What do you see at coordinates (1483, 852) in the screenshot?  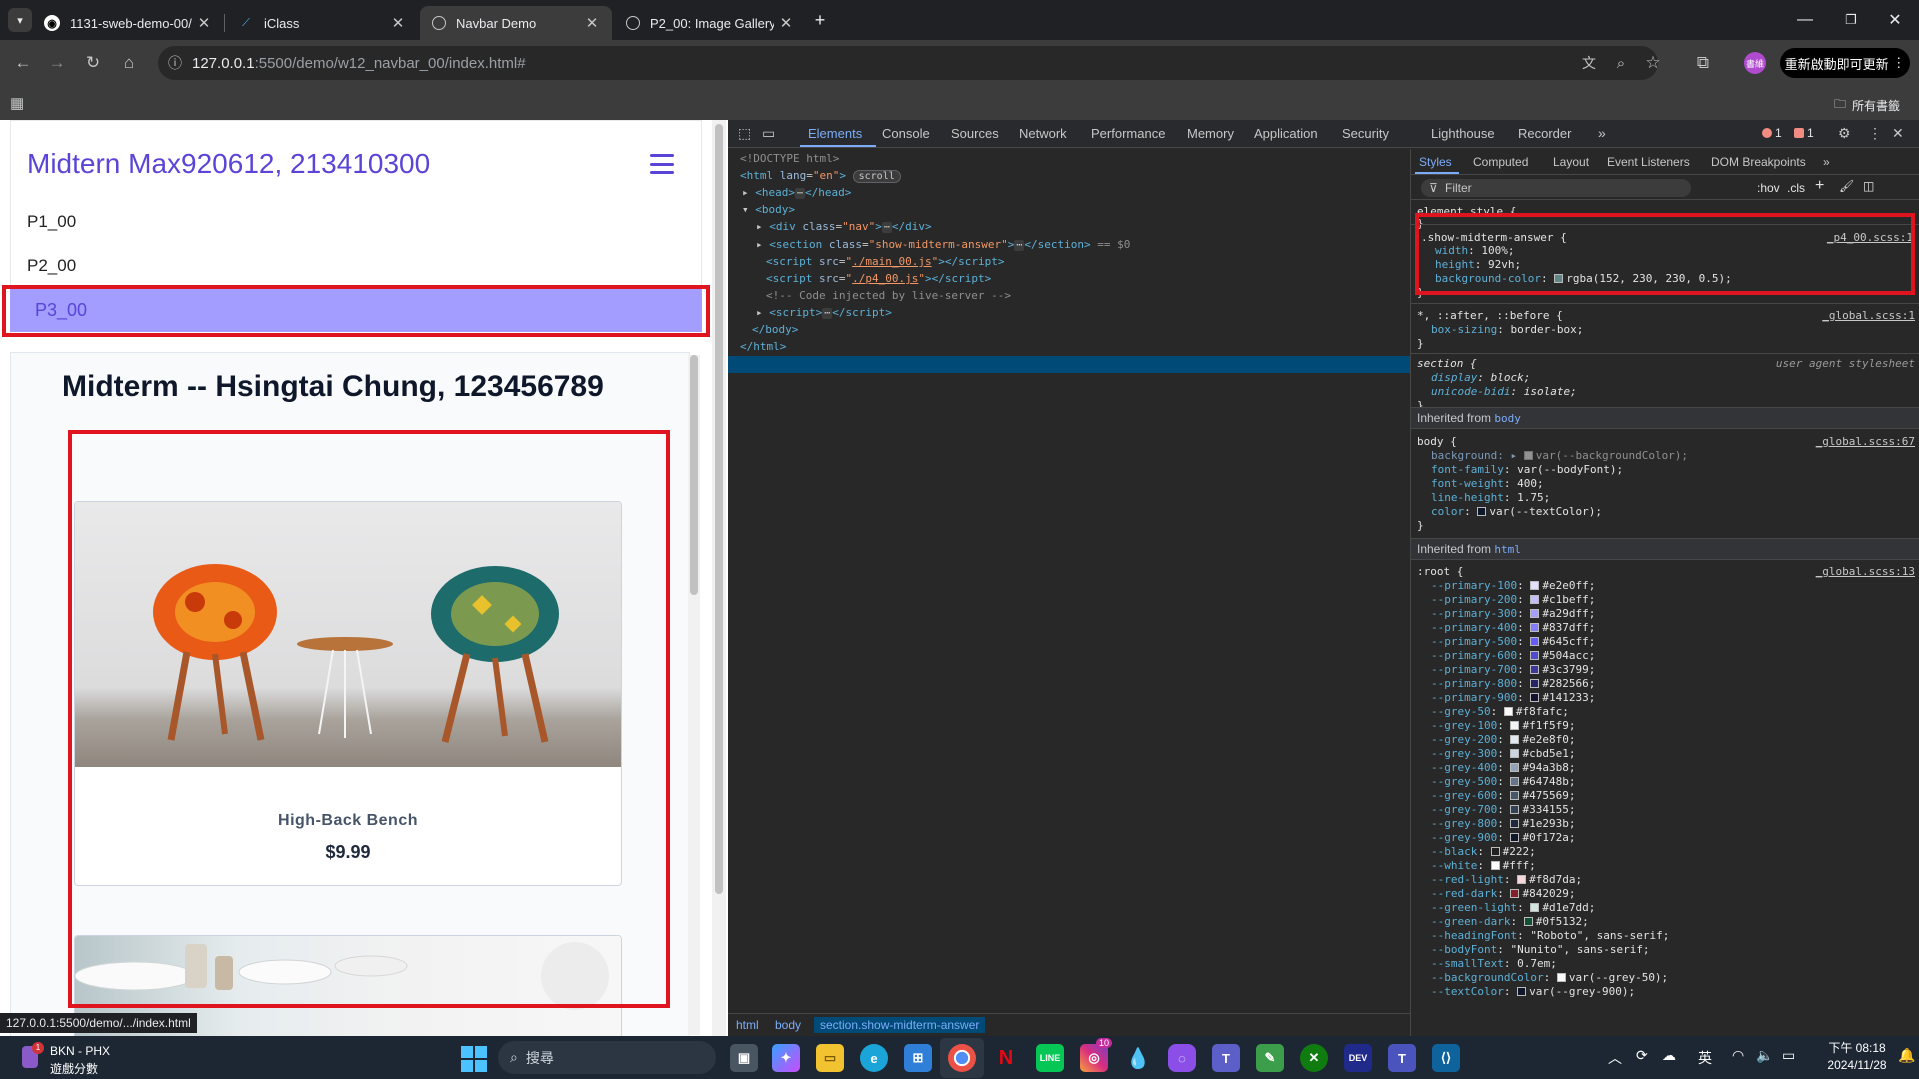 I see `root-var: --black: #222;` at bounding box center [1483, 852].